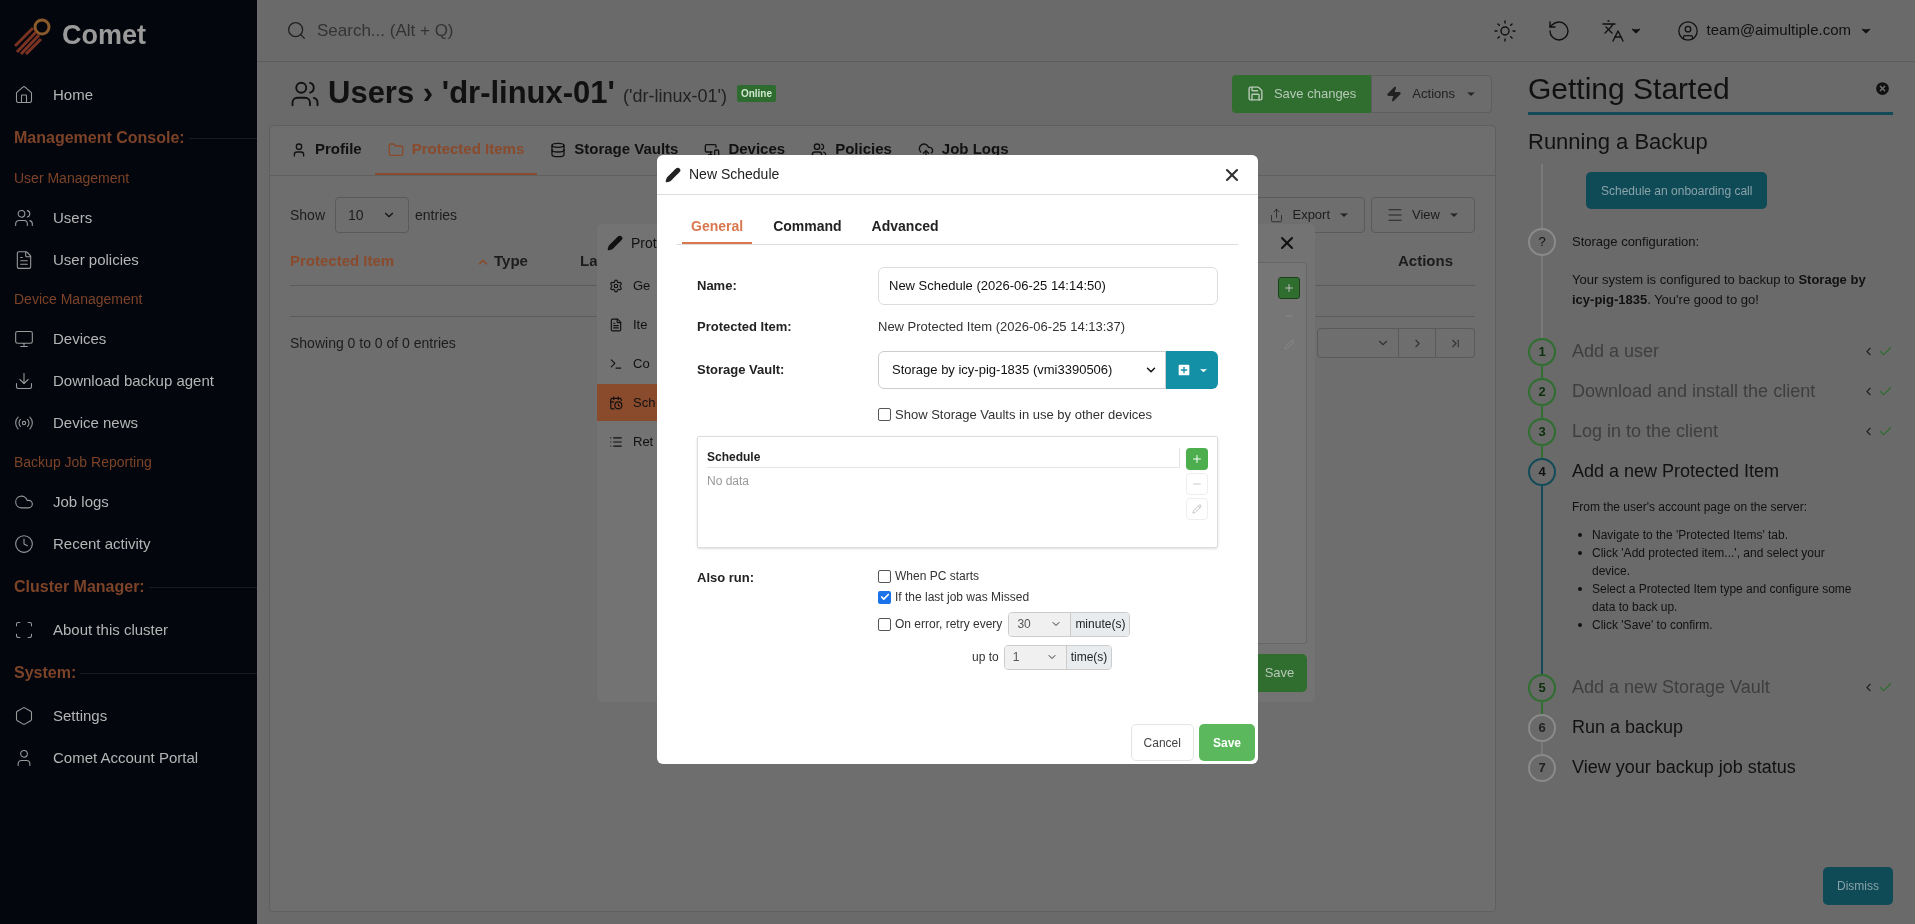  What do you see at coordinates (734, 457) in the screenshot?
I see `column-header: Schedule` at bounding box center [734, 457].